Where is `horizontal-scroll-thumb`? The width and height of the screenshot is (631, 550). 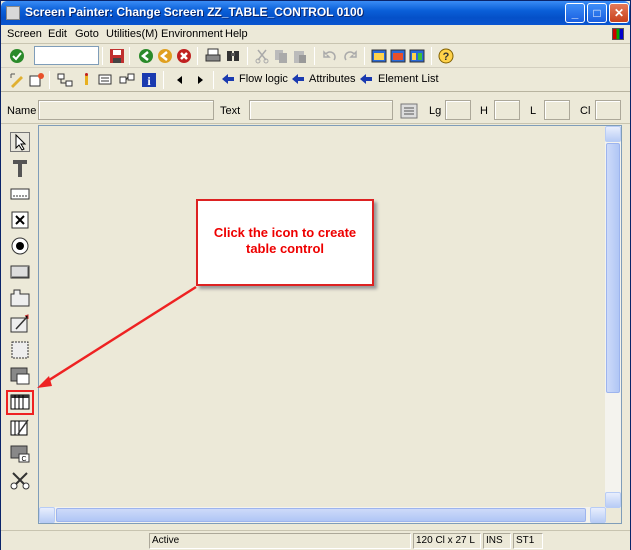 horizontal-scroll-thumb is located at coordinates (321, 515).